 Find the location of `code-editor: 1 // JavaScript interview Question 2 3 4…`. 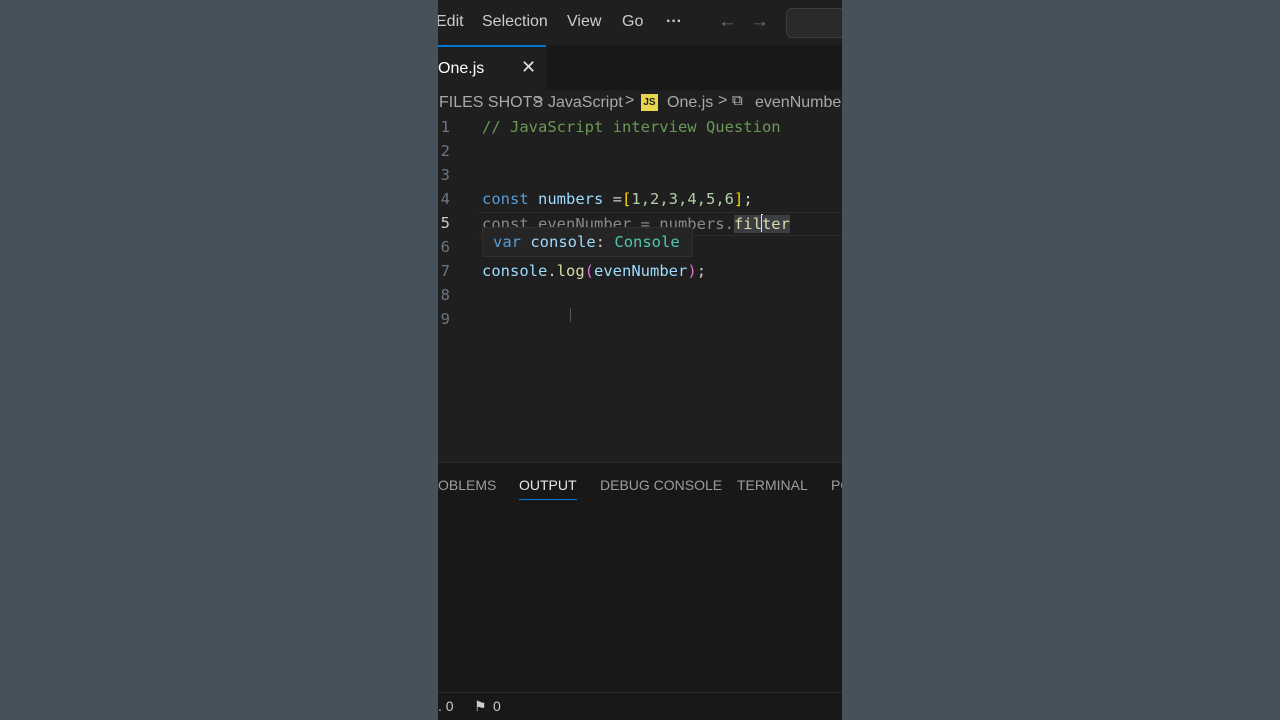

code-editor: 1 // JavaScript interview Question 2 3 4… is located at coordinates (640, 226).